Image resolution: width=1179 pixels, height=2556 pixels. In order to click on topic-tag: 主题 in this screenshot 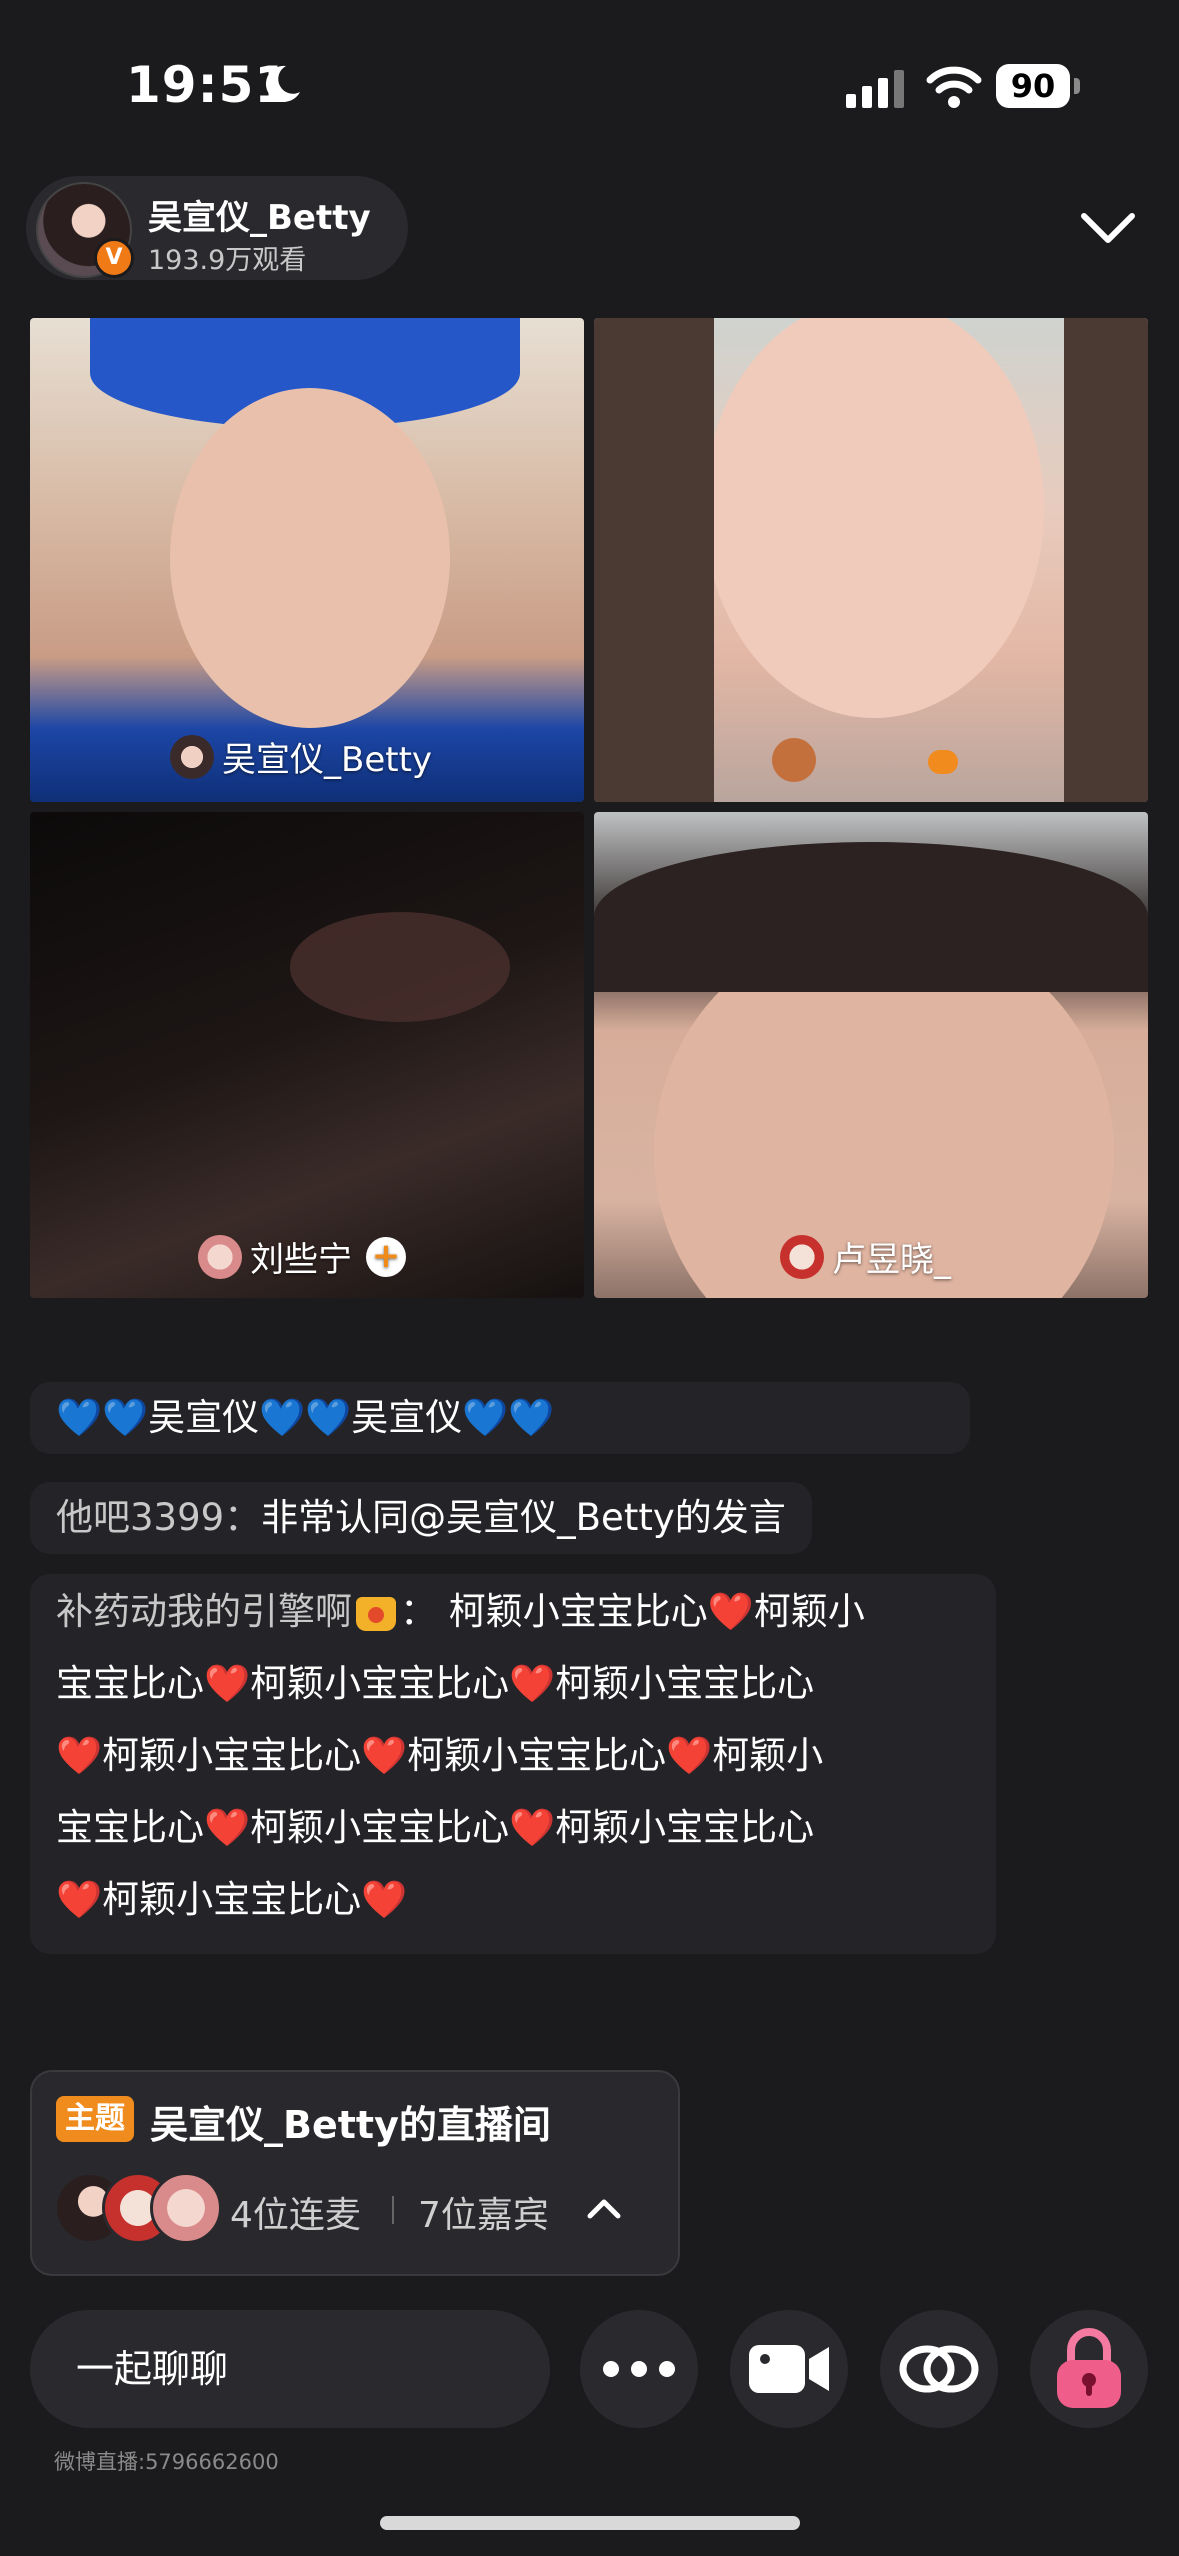, I will do `click(95, 2119)`.